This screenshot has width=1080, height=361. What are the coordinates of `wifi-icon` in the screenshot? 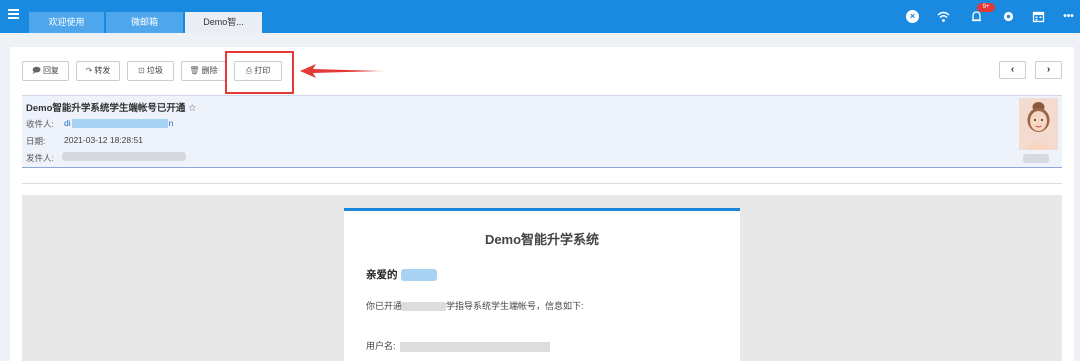 It's located at (943, 16).